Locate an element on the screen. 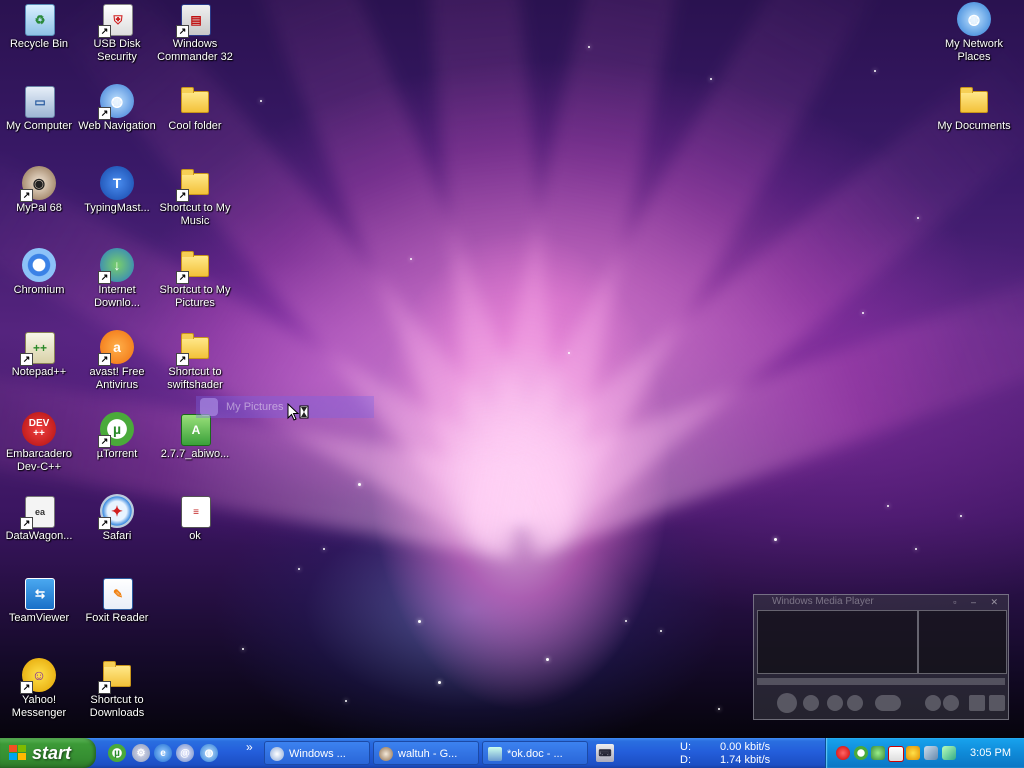  icon-label: Embarcadero Dev-C++ is located at coordinates (39, 460).